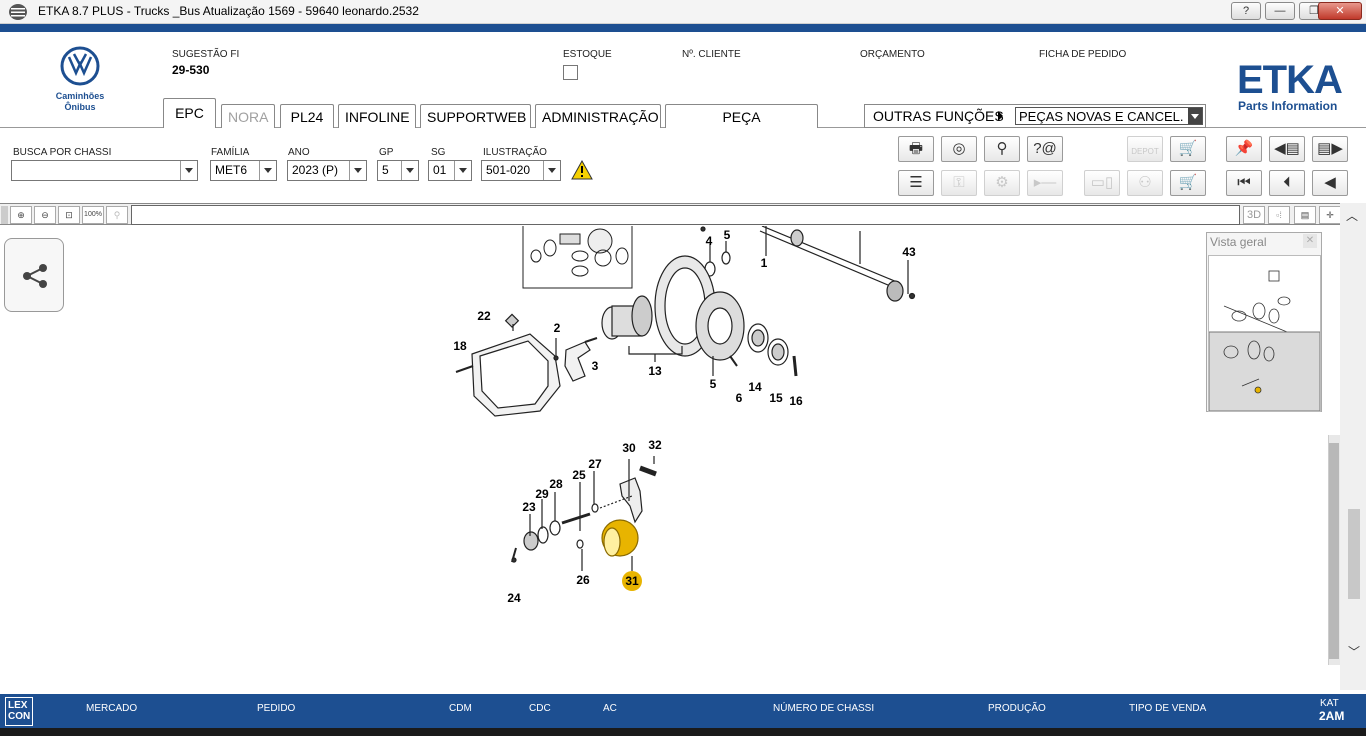 The width and height of the screenshot is (1366, 736). What do you see at coordinates (796, 401) in the screenshot?
I see `callout-16: 16` at bounding box center [796, 401].